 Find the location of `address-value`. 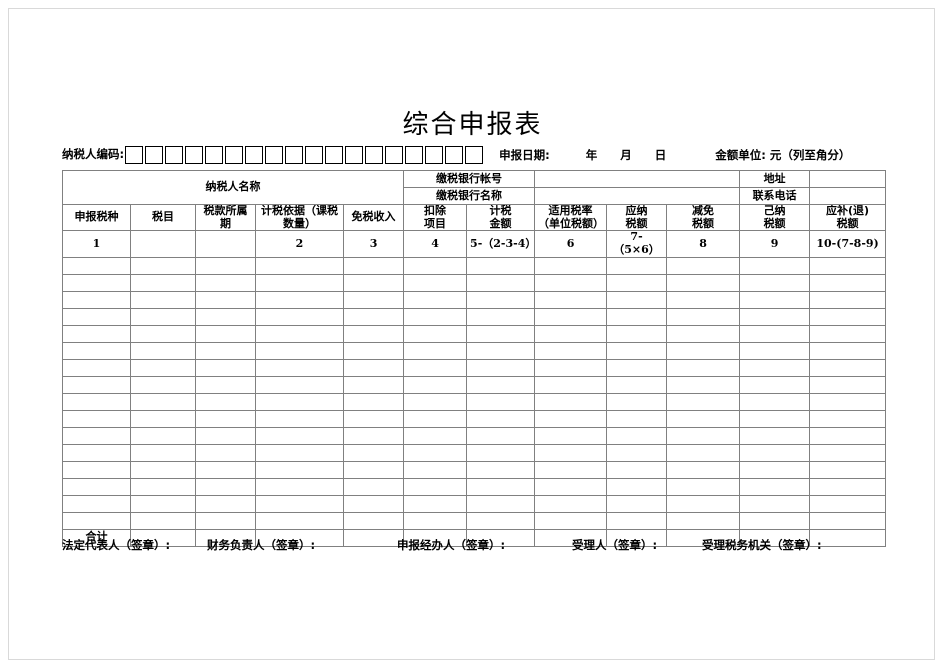

address-value is located at coordinates (848, 179).